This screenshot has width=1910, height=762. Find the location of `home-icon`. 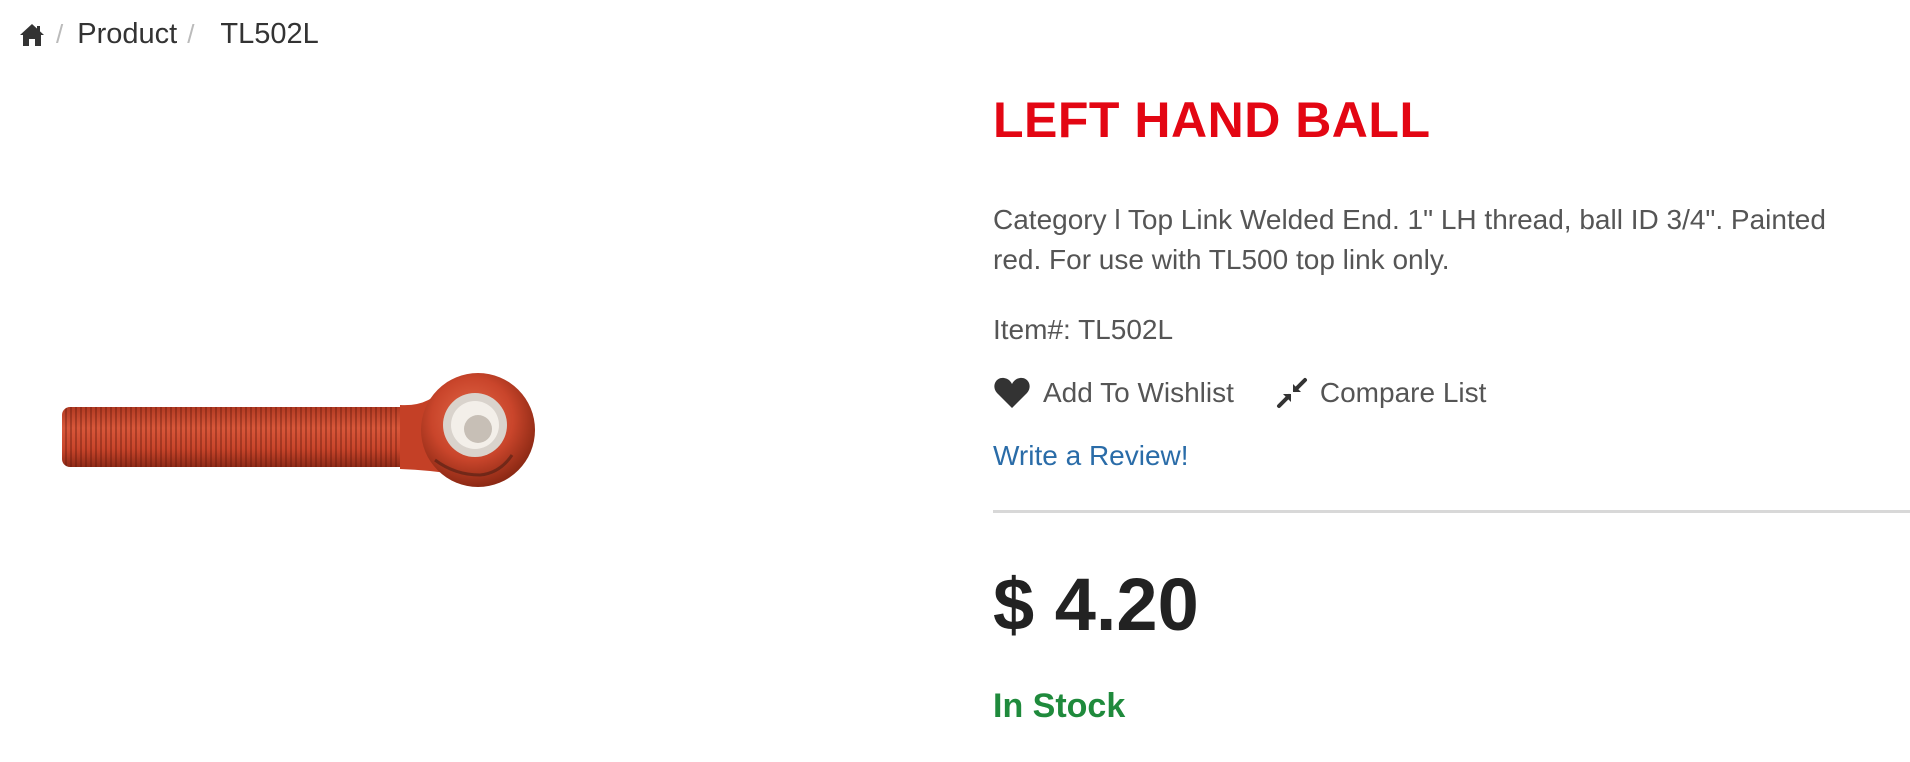

home-icon is located at coordinates (32, 35).